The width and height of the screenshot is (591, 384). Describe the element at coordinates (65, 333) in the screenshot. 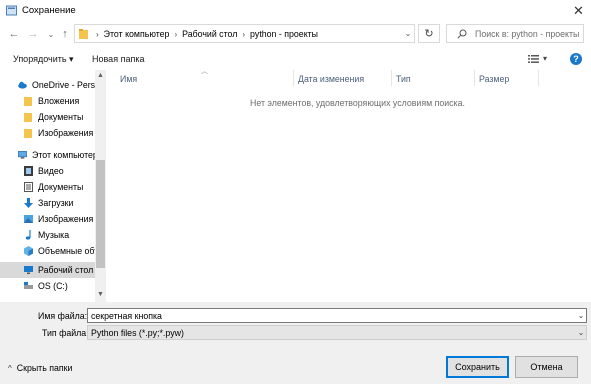

I see `filetype-label: Тип файла:` at that location.